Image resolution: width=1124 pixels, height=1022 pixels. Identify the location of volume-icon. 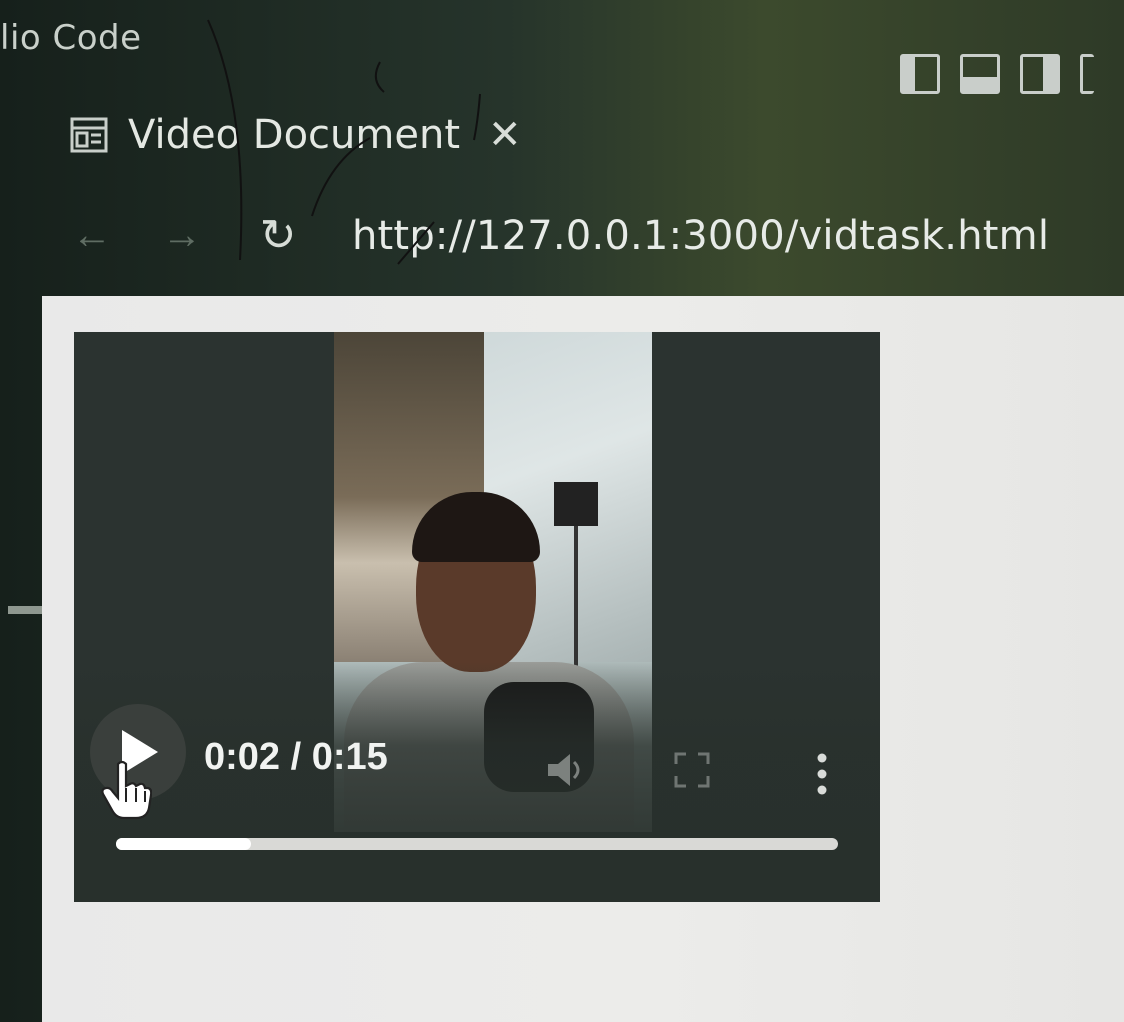
(564, 770).